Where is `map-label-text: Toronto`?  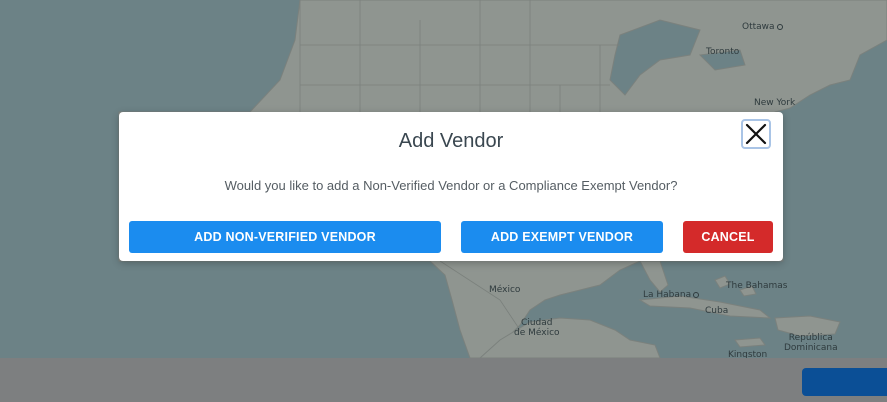
map-label-text: Toronto is located at coordinates (723, 52).